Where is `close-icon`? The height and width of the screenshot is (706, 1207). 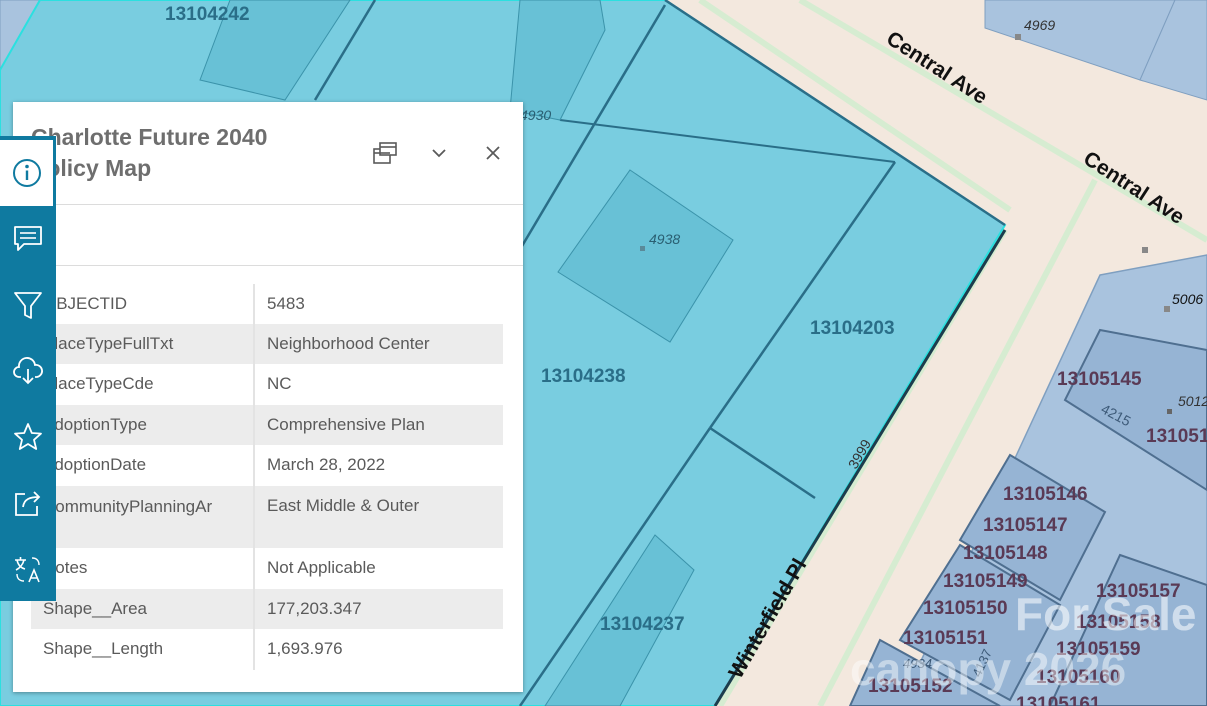 close-icon is located at coordinates (493, 153).